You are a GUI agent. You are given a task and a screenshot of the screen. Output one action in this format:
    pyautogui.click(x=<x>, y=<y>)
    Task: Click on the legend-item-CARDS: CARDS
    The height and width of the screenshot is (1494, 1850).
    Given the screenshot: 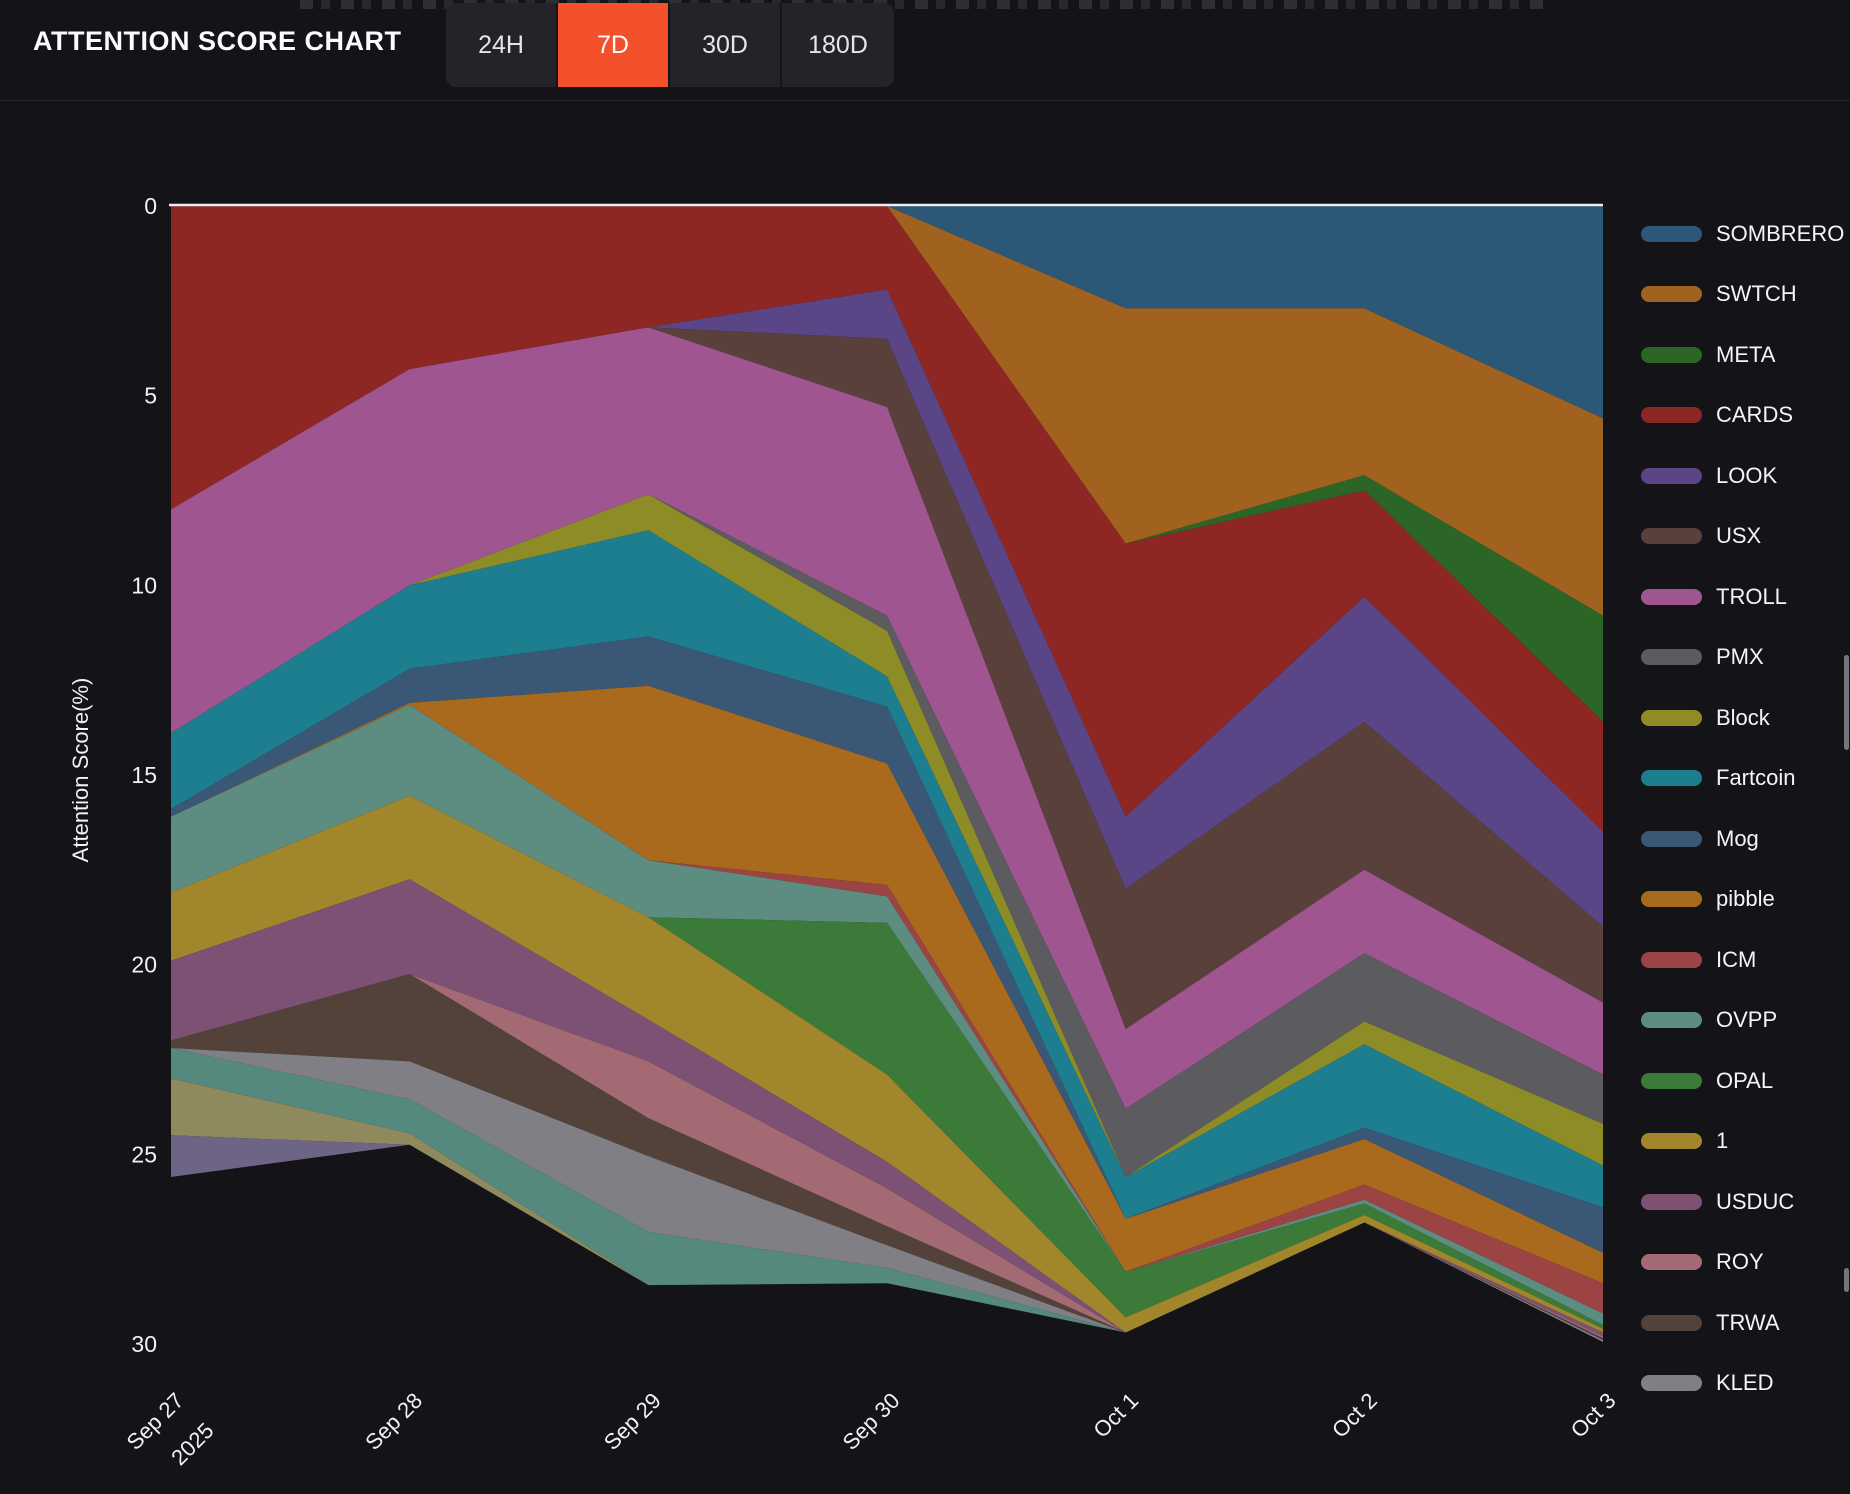 What is the action you would take?
    pyautogui.click(x=1745, y=414)
    